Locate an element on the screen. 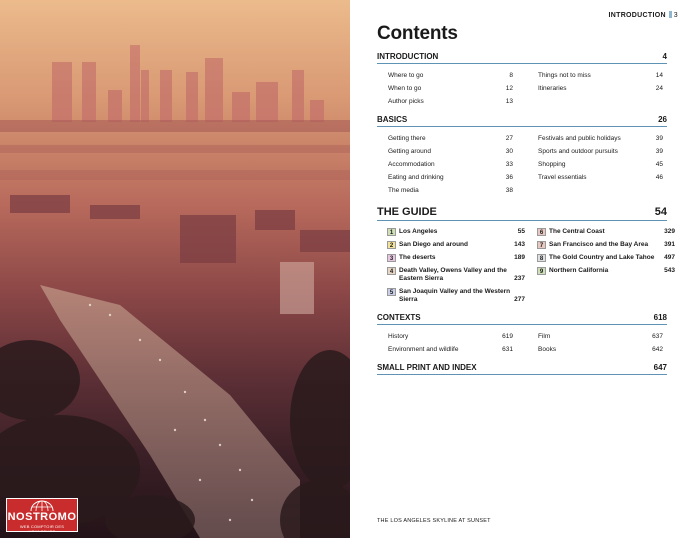  toc-entry-page: 45 is located at coordinates (659, 164).